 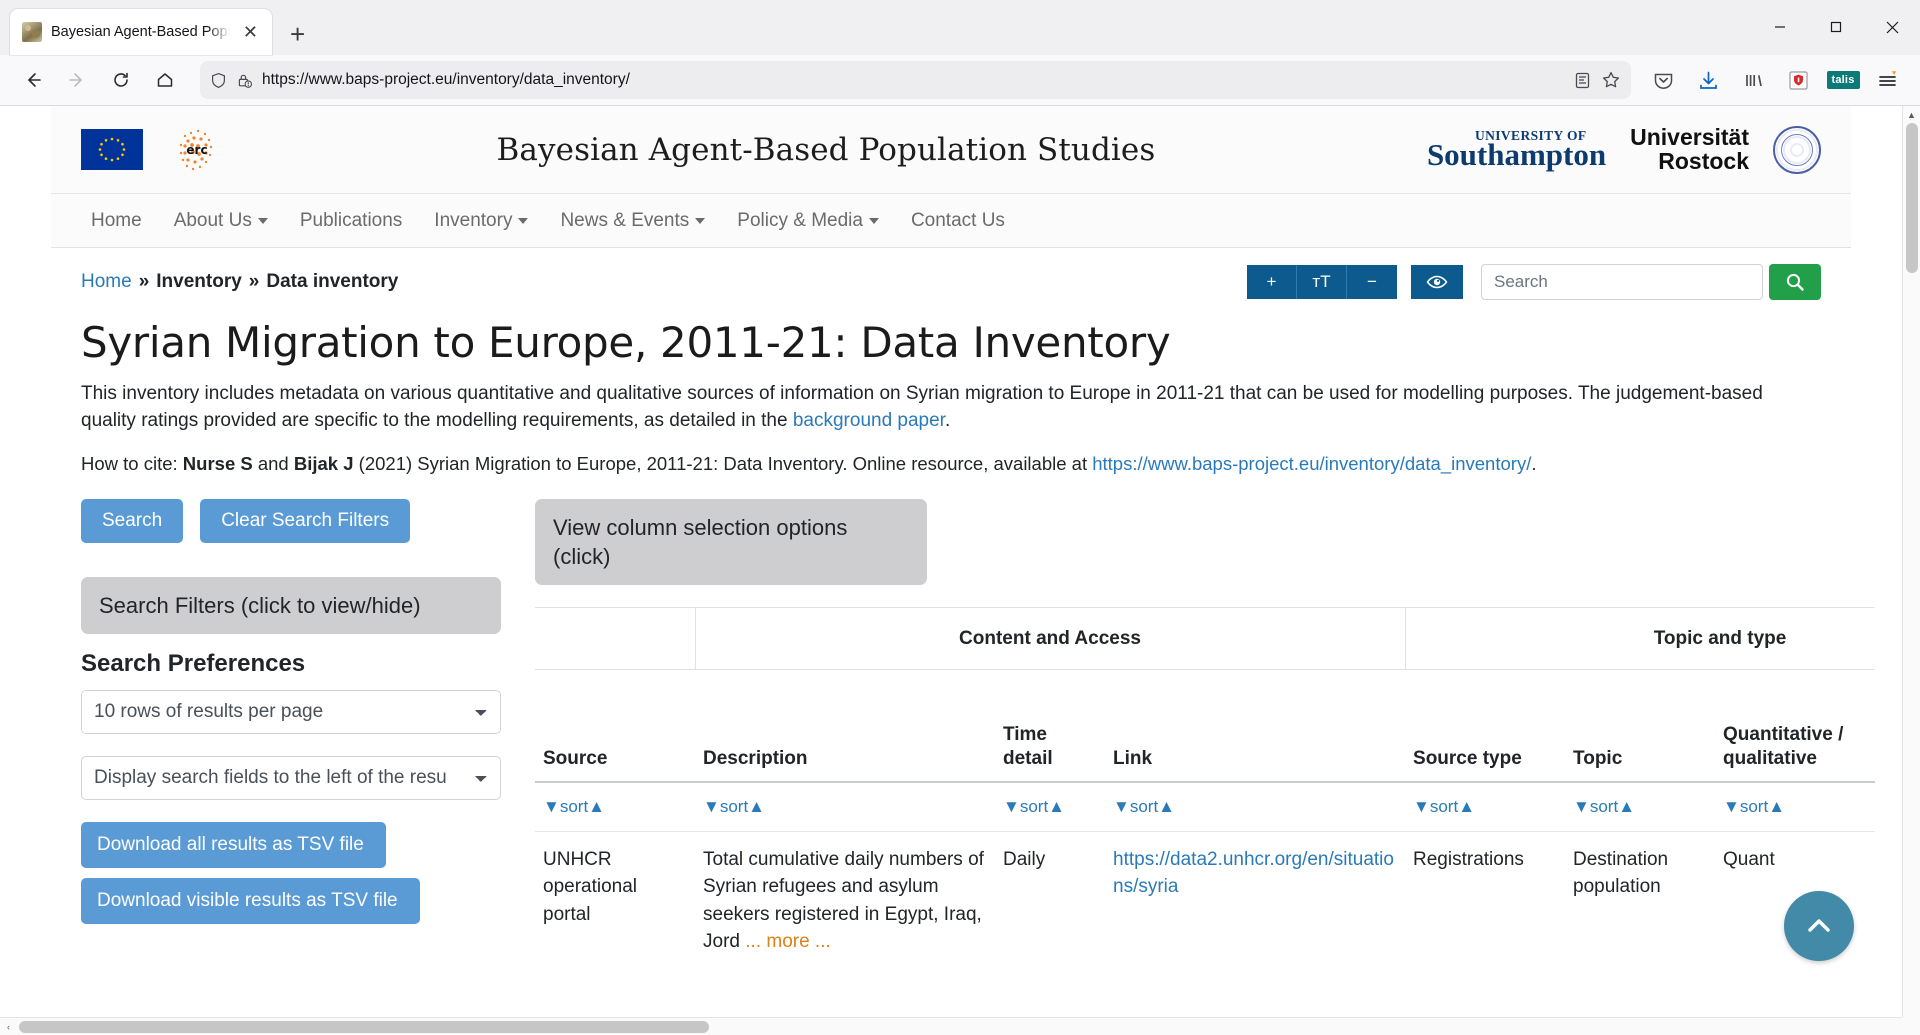 What do you see at coordinates (951, 1026) in the screenshot?
I see `horizontal-scrollbar: ‹` at bounding box center [951, 1026].